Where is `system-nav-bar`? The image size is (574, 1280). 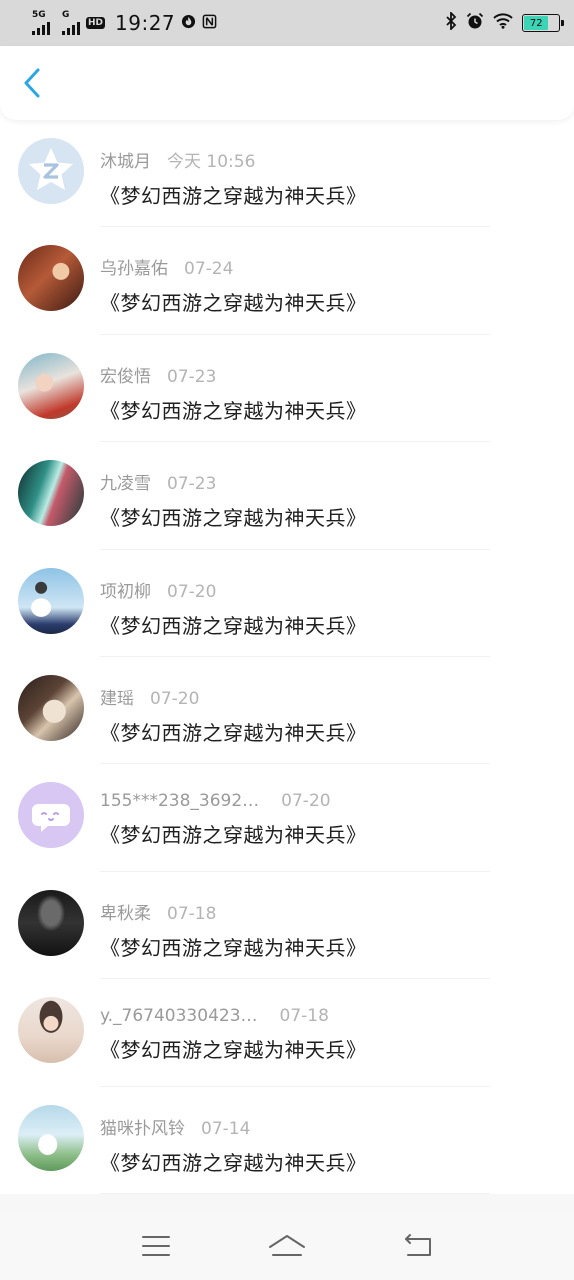
system-nav-bar is located at coordinates (287, 1246).